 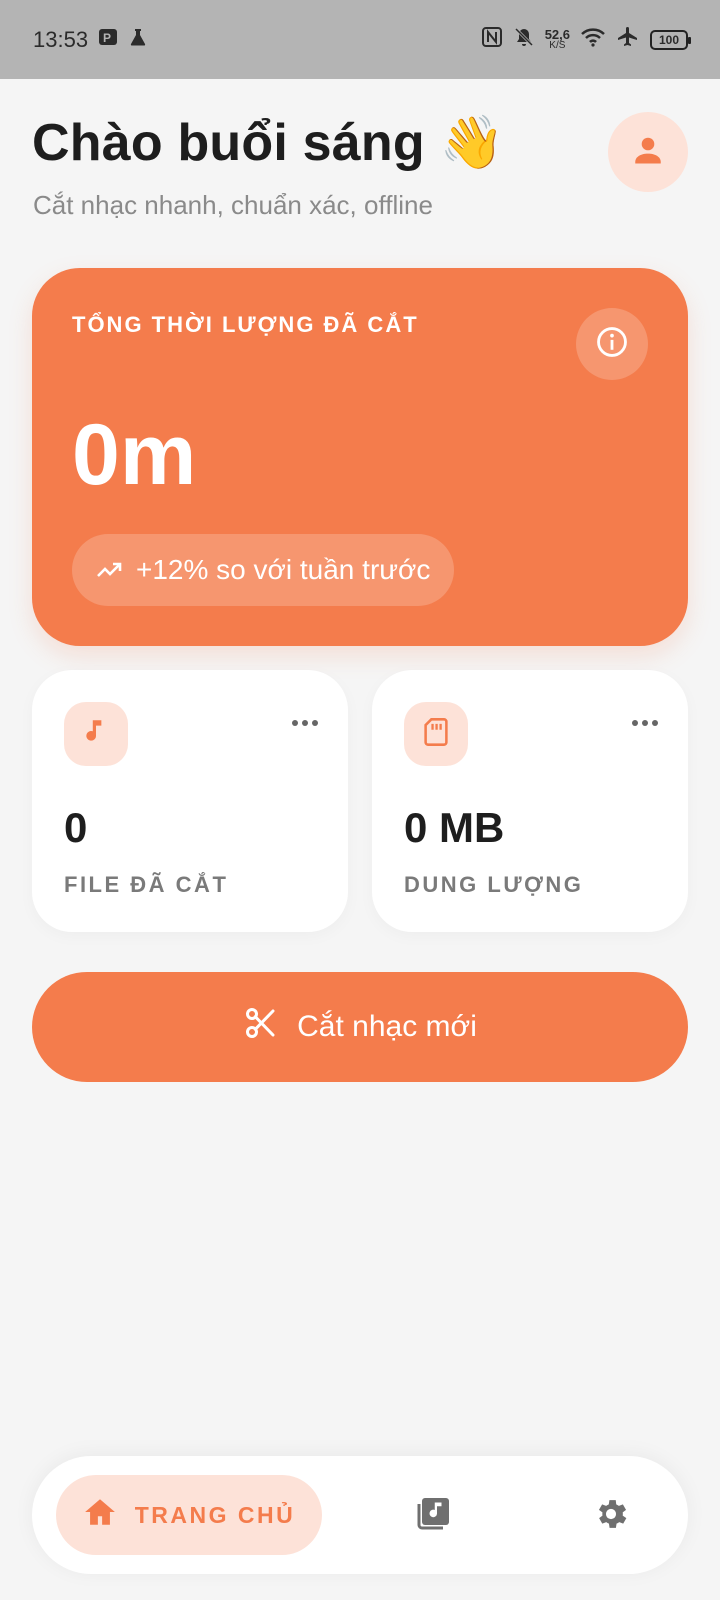 What do you see at coordinates (190, 801) in the screenshot?
I see `files-cut-card: 0 FILE ĐÃ CẮT` at bounding box center [190, 801].